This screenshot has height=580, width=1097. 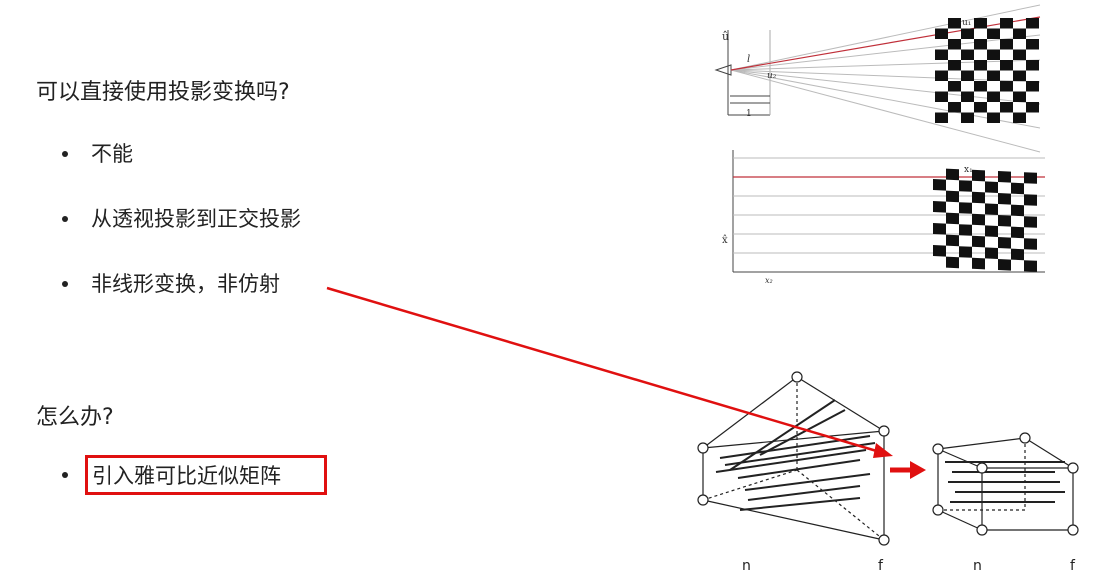 I want to click on u2-label: u₂, so click(x=772, y=76).